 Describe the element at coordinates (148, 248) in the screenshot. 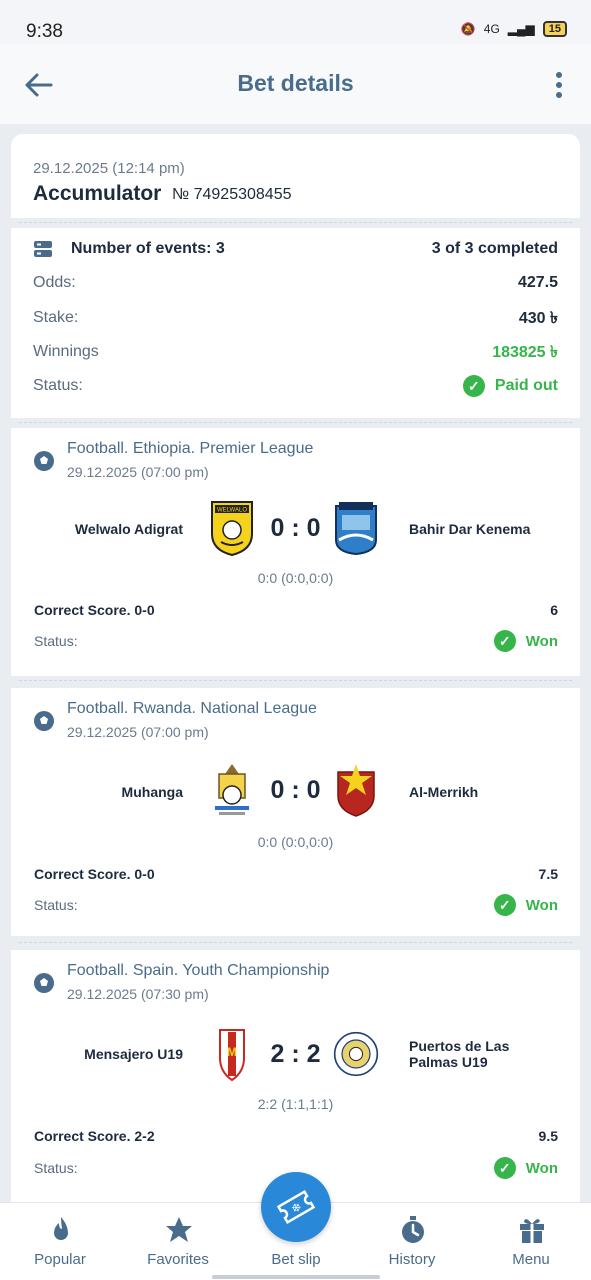

I see `events-count: Number of events: 3` at that location.